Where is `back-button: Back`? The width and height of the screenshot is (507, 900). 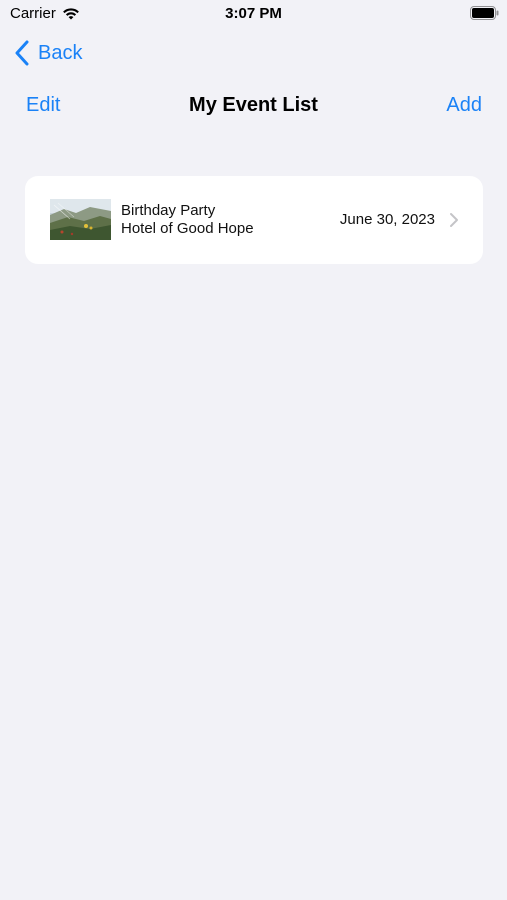 back-button: Back is located at coordinates (48, 53).